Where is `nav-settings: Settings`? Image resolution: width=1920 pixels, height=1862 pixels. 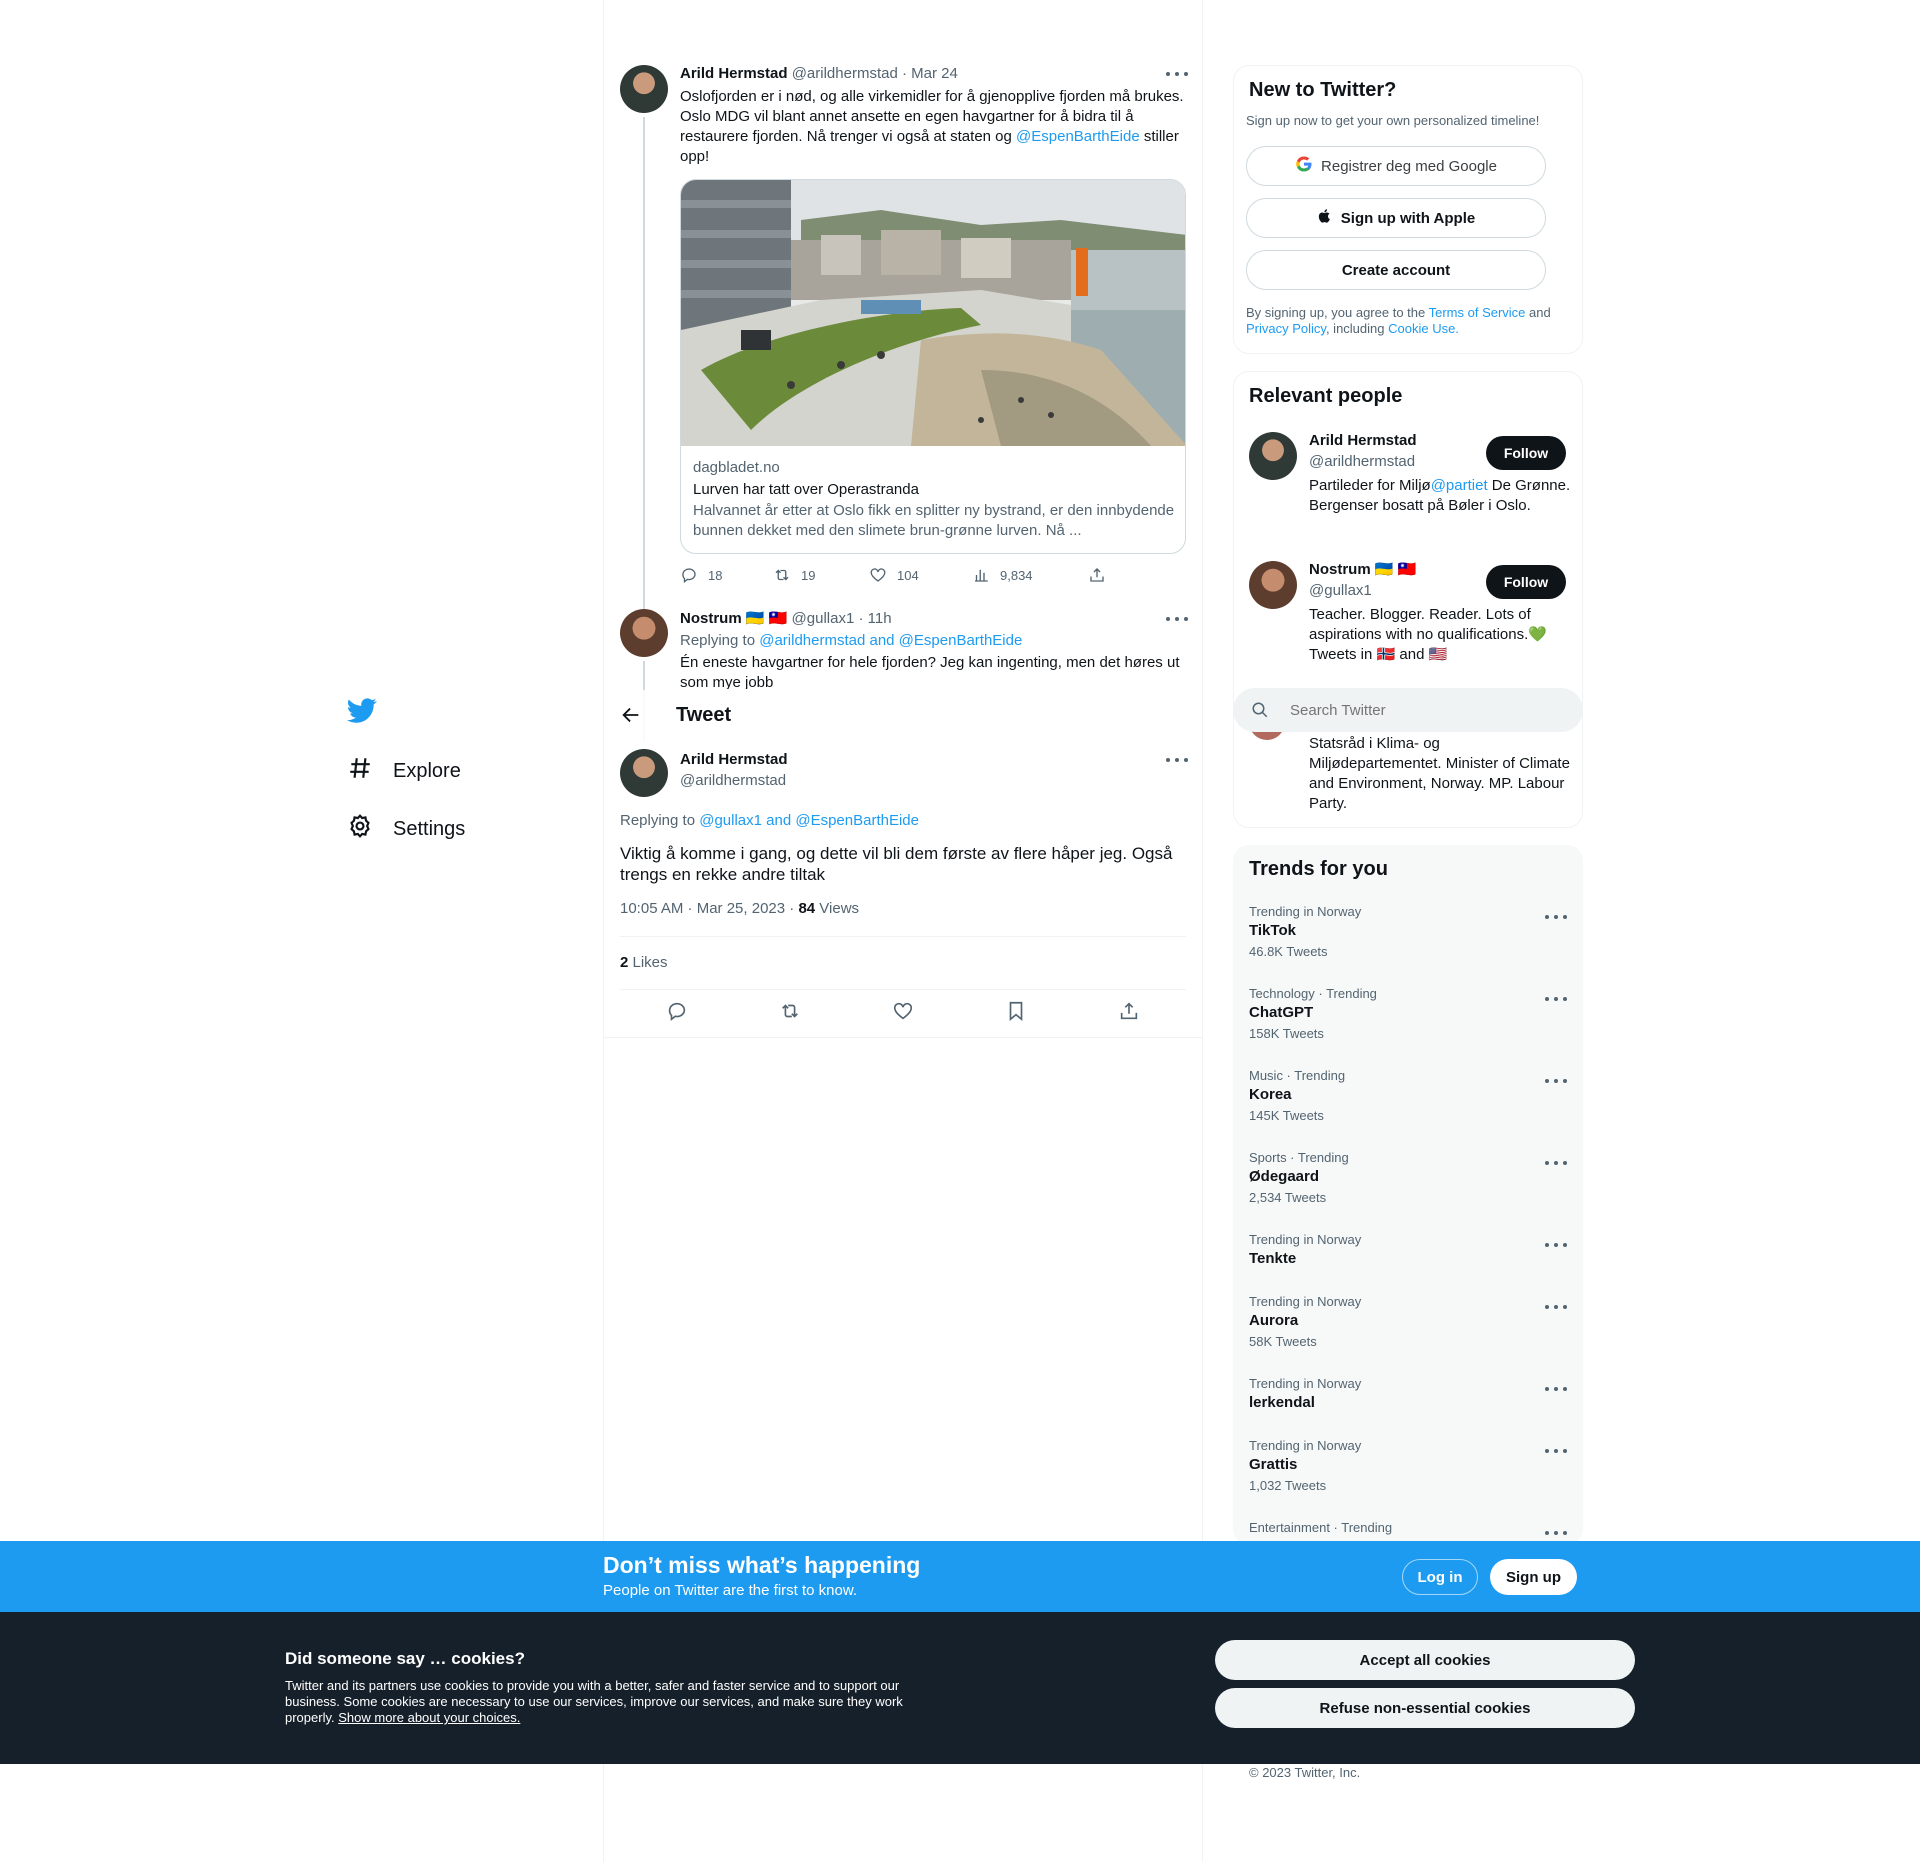 nav-settings: Settings is located at coordinates (406, 829).